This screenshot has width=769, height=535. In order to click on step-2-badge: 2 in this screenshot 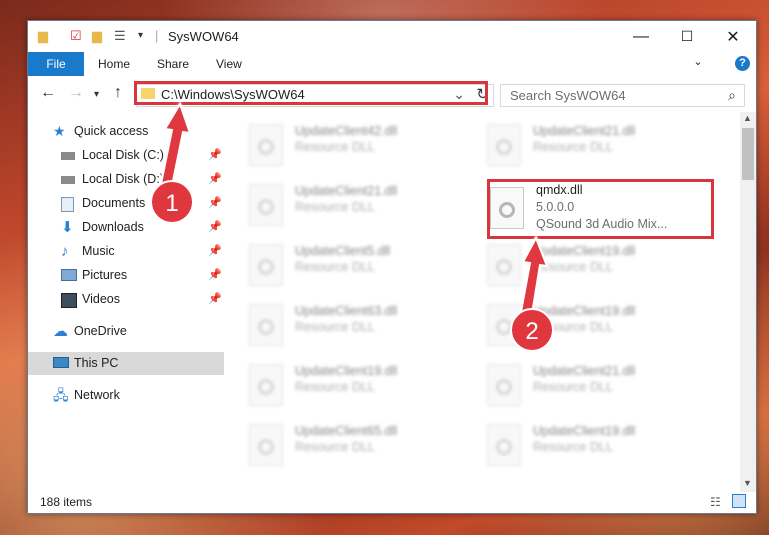, I will do `click(532, 330)`.